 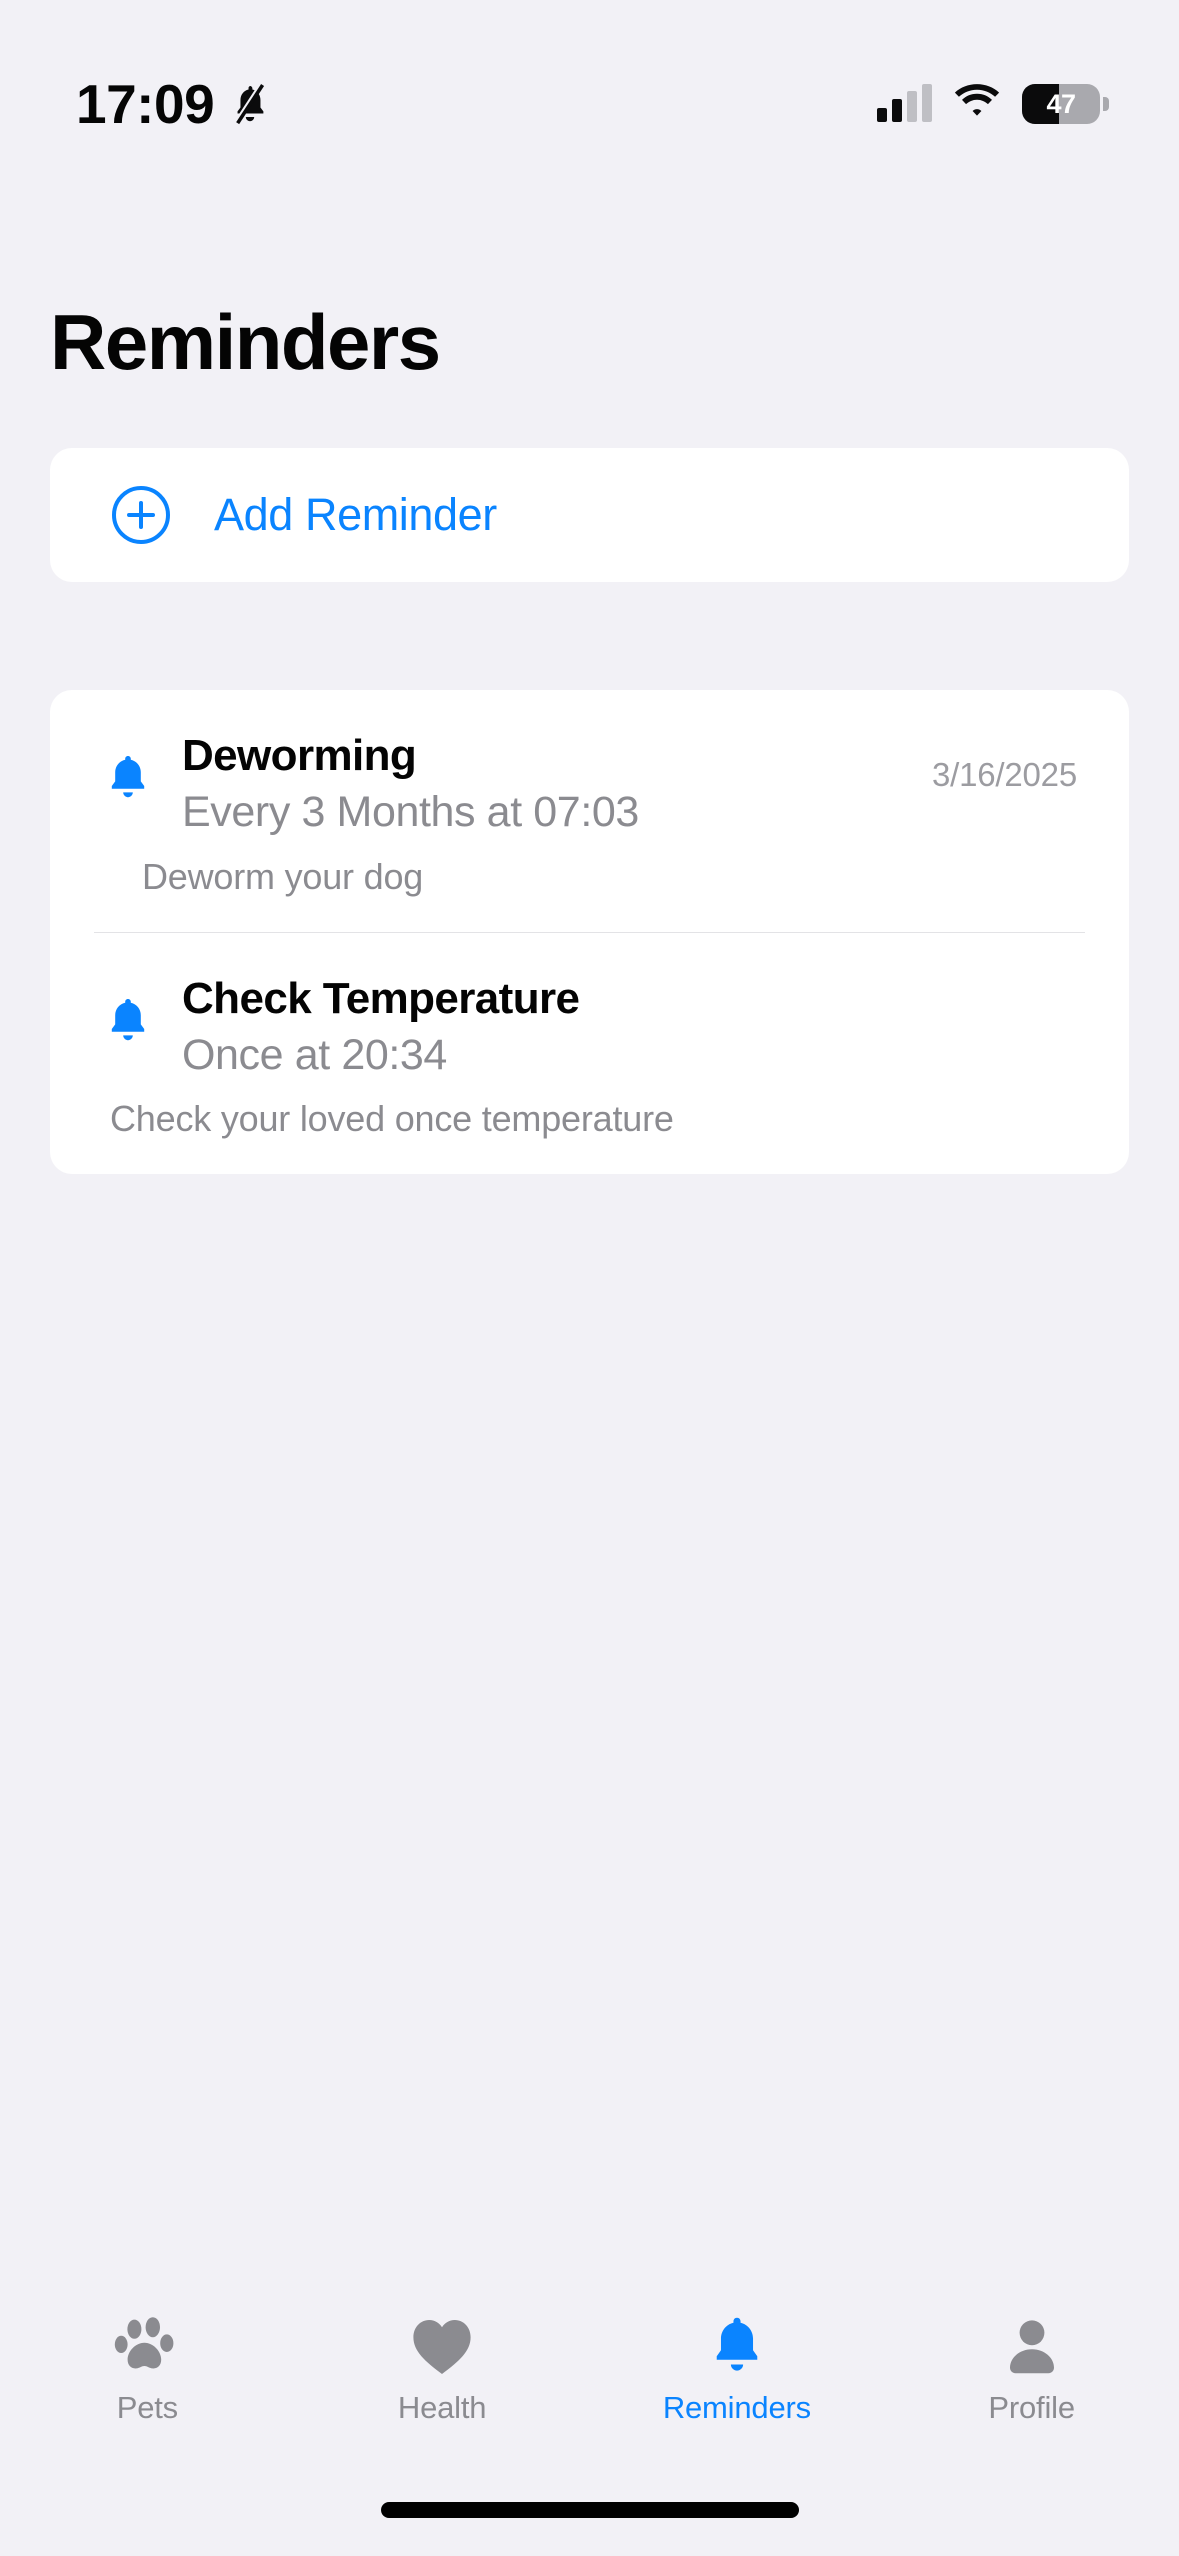 I want to click on status-bar-right: 47, so click(x=997, y=104).